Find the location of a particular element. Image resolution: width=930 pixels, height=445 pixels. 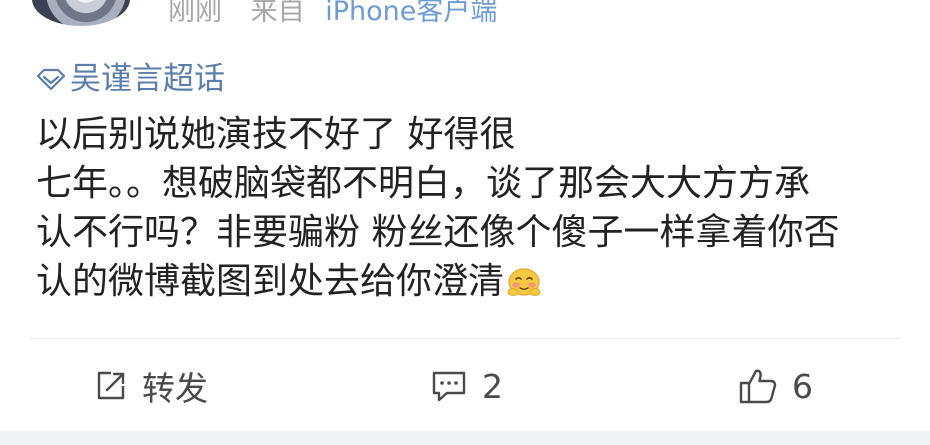

comment-button: 2 is located at coordinates (466, 386).